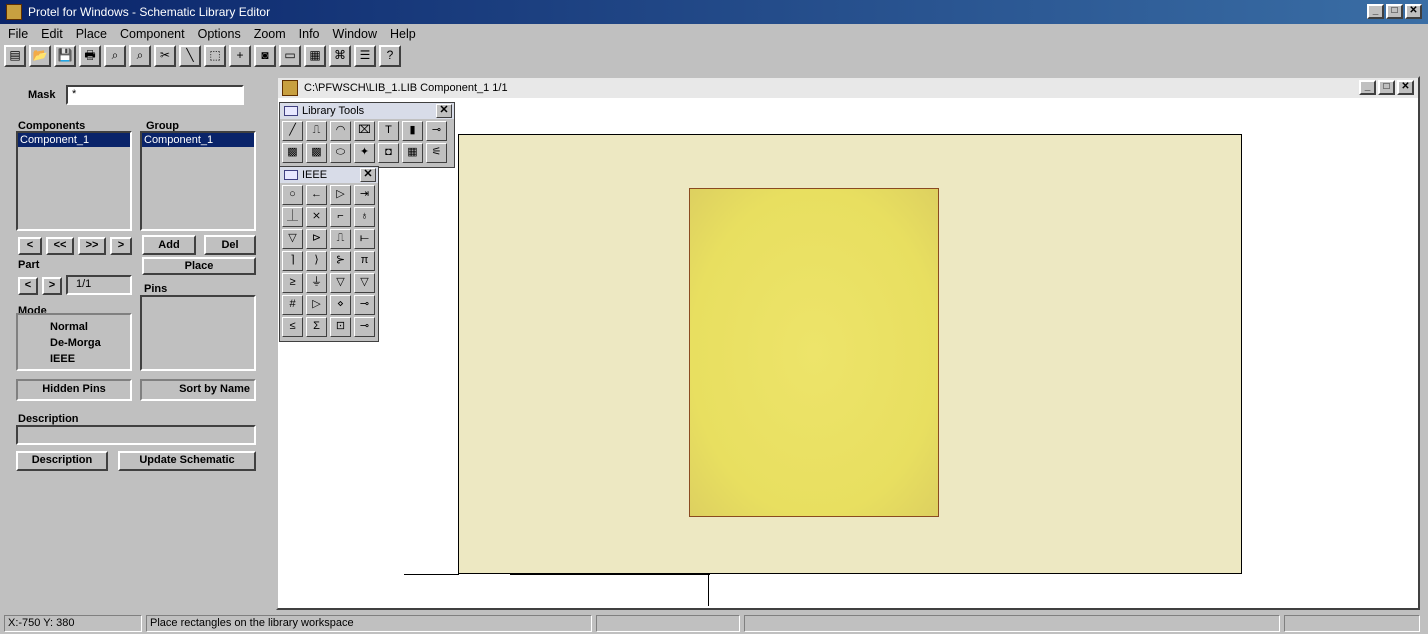 Image resolution: width=1428 pixels, height=634 pixels. What do you see at coordinates (265, 56) in the screenshot?
I see `toolbar-component-icon: ◙` at bounding box center [265, 56].